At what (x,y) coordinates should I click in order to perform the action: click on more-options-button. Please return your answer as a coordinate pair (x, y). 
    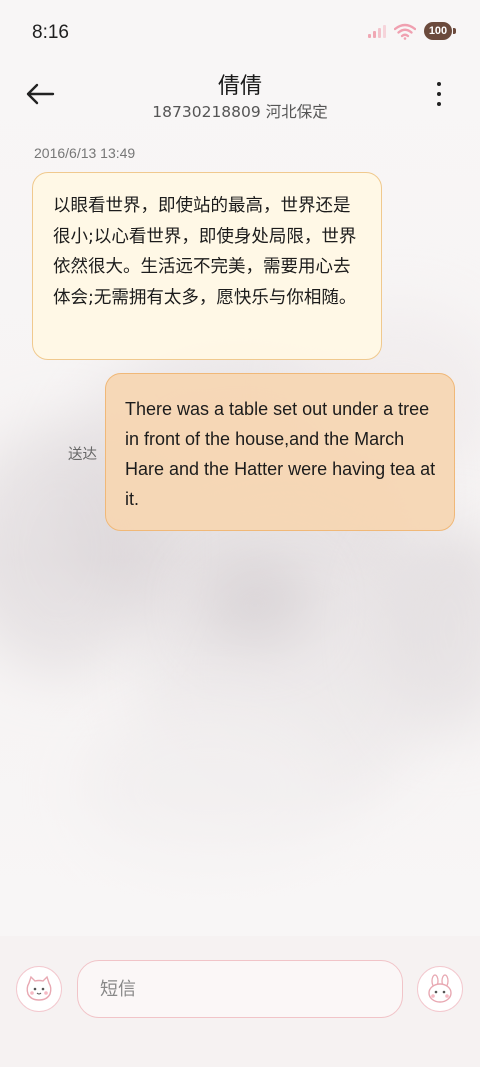
    Looking at the image, I should click on (439, 94).